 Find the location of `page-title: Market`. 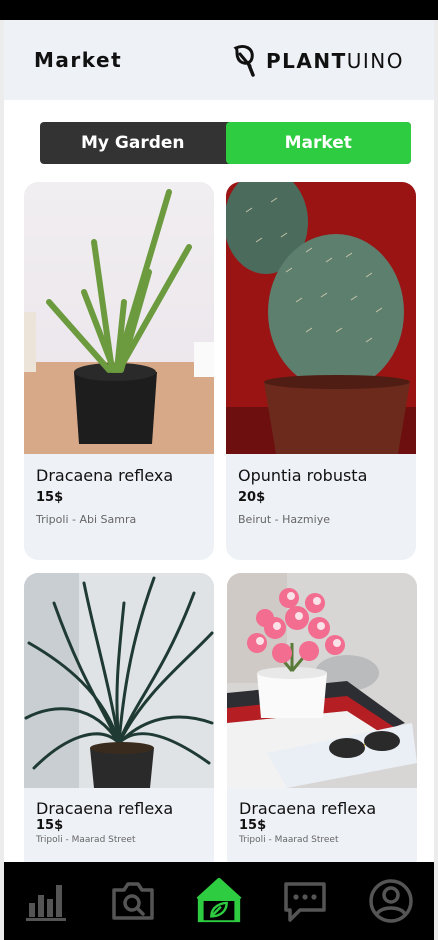

page-title: Market is located at coordinates (78, 60).